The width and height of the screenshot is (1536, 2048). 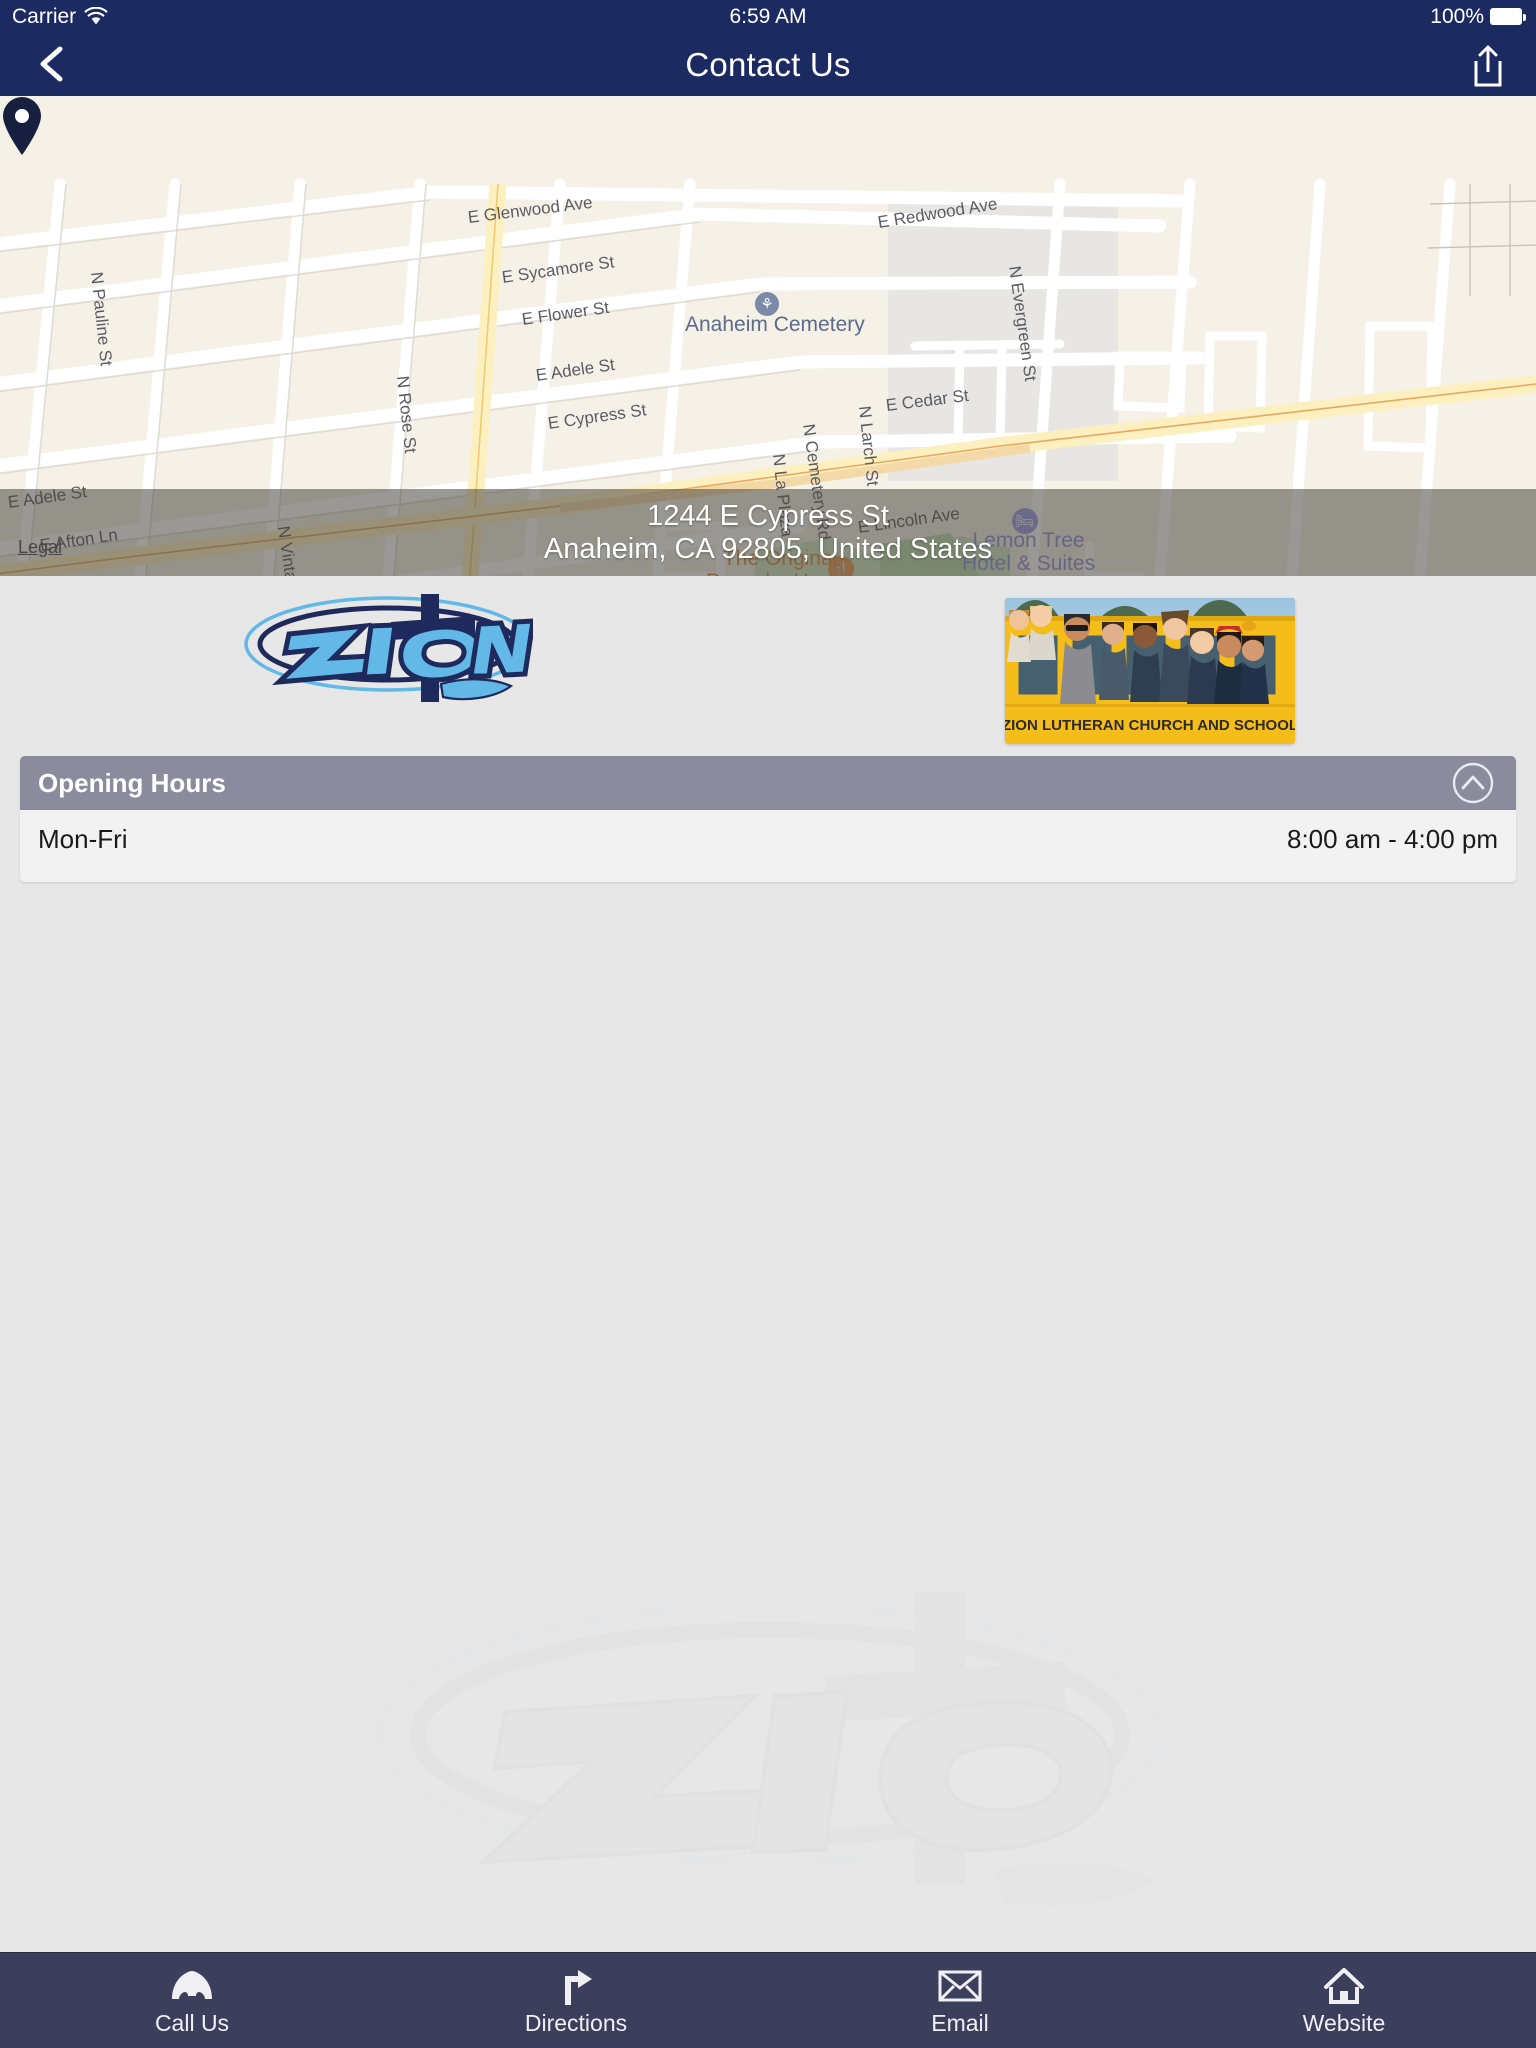 What do you see at coordinates (768, 875) in the screenshot?
I see `card-bottom-padding` at bounding box center [768, 875].